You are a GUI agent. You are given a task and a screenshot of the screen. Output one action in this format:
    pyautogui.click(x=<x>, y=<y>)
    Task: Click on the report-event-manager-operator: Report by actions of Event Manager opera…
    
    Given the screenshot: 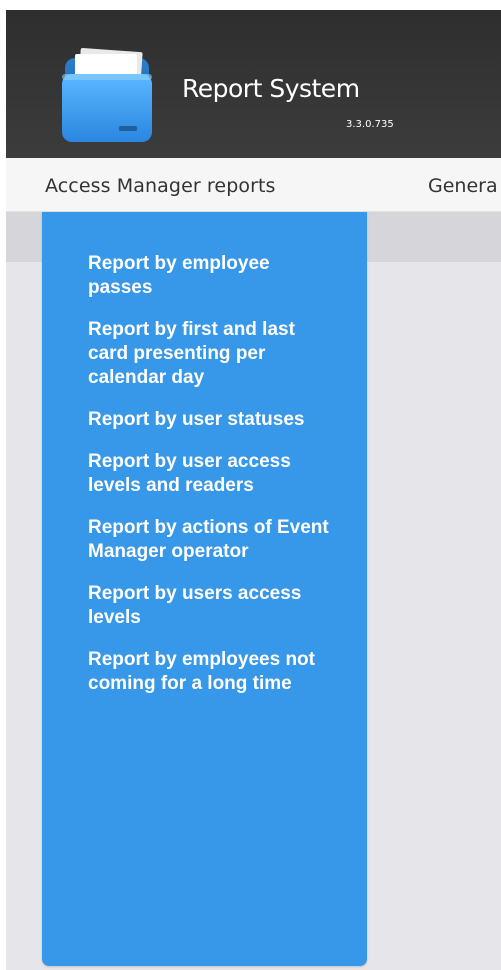 What is the action you would take?
    pyautogui.click(x=213, y=540)
    